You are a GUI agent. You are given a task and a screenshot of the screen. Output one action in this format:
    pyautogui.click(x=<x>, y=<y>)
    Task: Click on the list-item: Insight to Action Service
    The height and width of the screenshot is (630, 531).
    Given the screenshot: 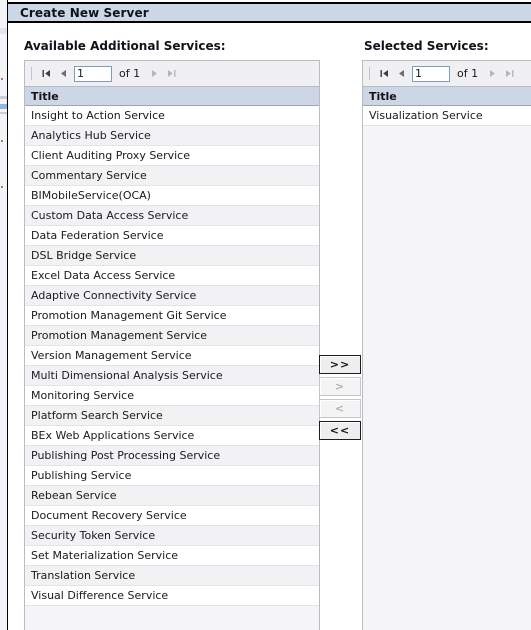 What is the action you would take?
    pyautogui.click(x=172, y=116)
    